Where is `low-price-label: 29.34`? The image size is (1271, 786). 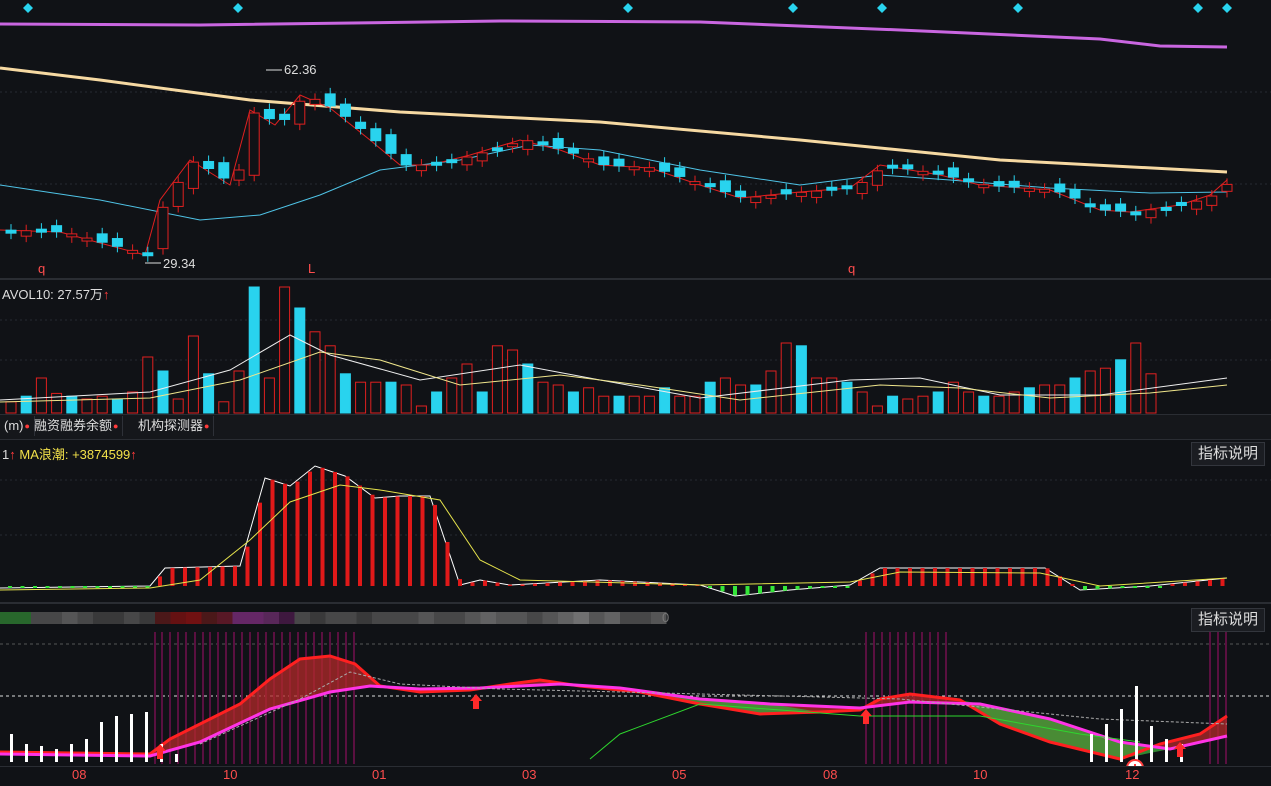 low-price-label: 29.34 is located at coordinates (179, 263).